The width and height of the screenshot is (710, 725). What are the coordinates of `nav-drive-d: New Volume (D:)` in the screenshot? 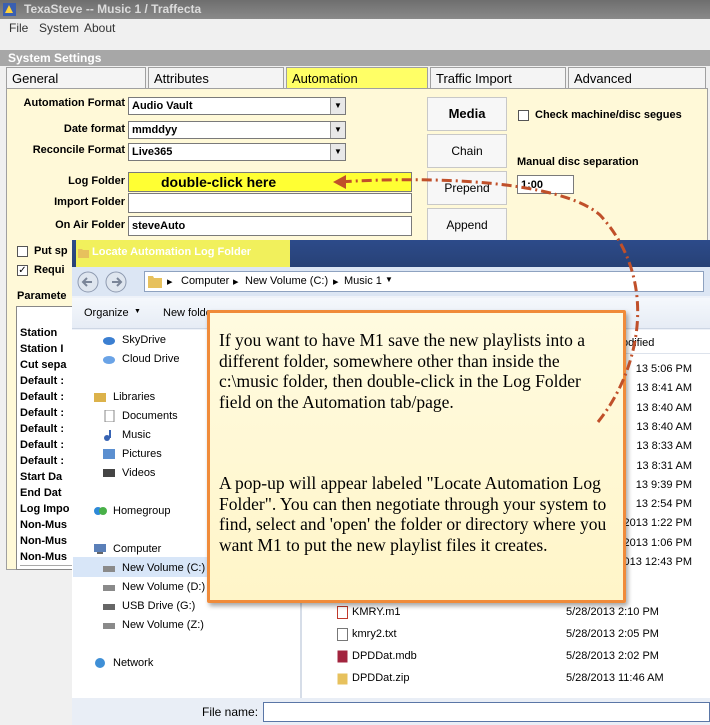 It's located at (154, 587).